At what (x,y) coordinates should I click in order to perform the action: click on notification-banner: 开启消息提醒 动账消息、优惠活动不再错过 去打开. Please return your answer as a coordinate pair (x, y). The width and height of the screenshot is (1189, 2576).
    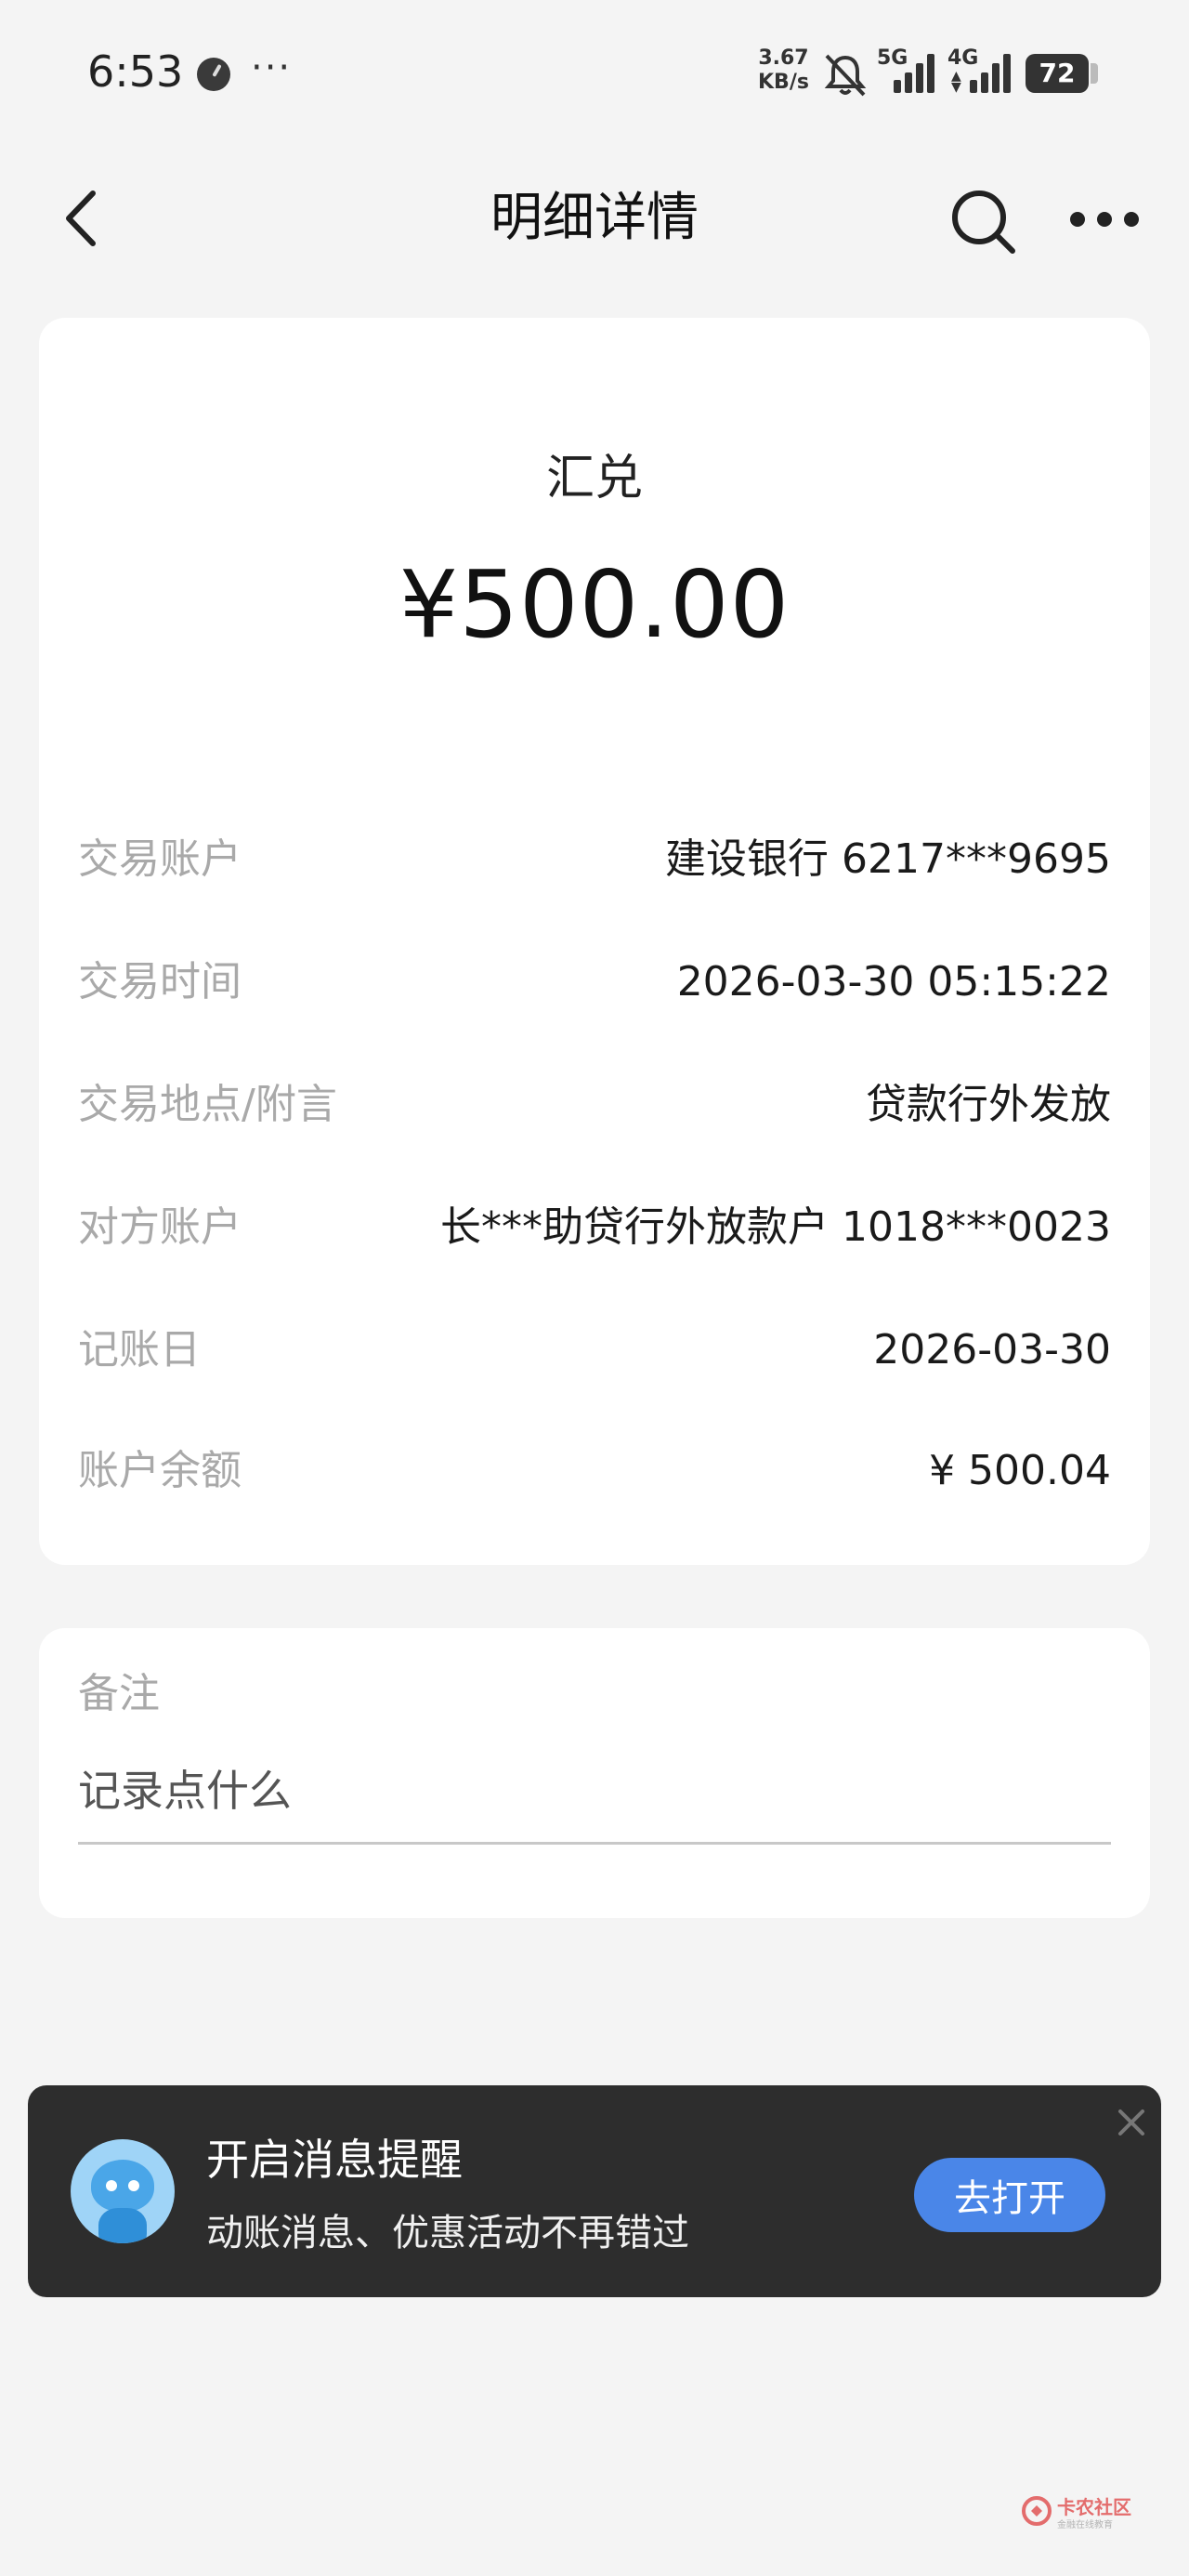
    Looking at the image, I should click on (594, 2191).